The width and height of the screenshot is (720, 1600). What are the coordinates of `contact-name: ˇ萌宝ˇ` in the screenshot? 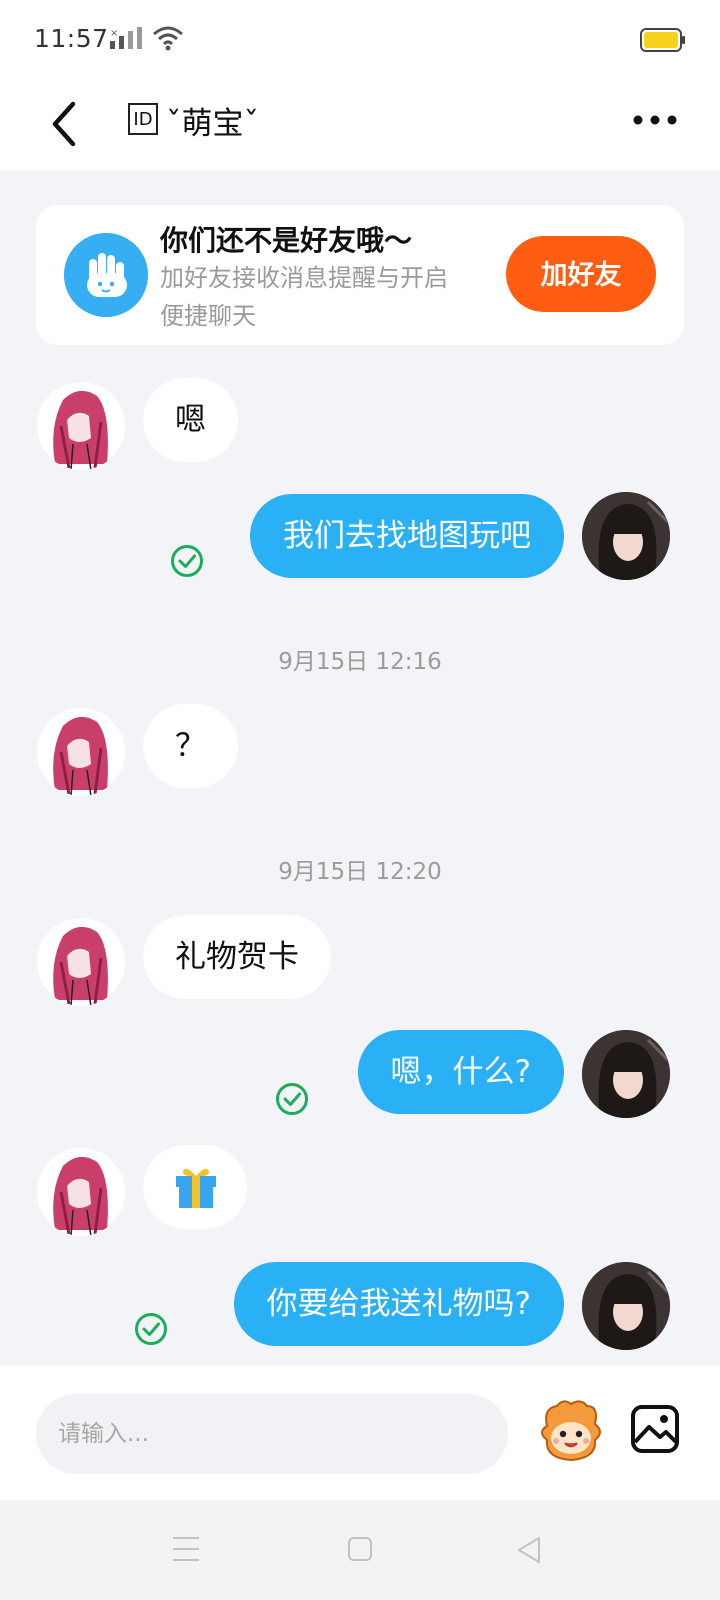 It's located at (212, 120).